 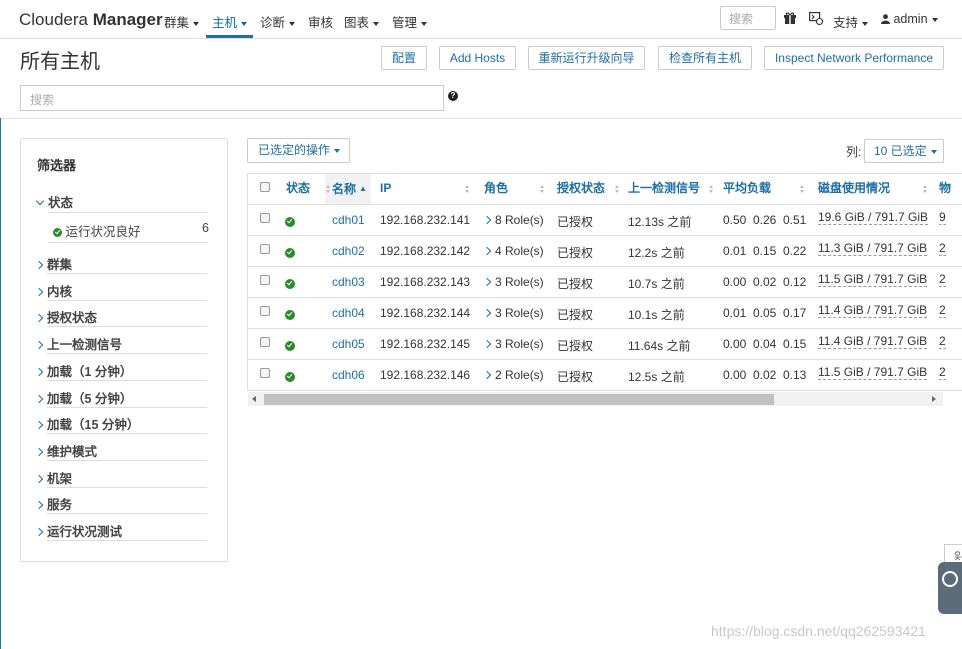 I want to click on nav-search-input: 搜索, so click(x=748, y=18).